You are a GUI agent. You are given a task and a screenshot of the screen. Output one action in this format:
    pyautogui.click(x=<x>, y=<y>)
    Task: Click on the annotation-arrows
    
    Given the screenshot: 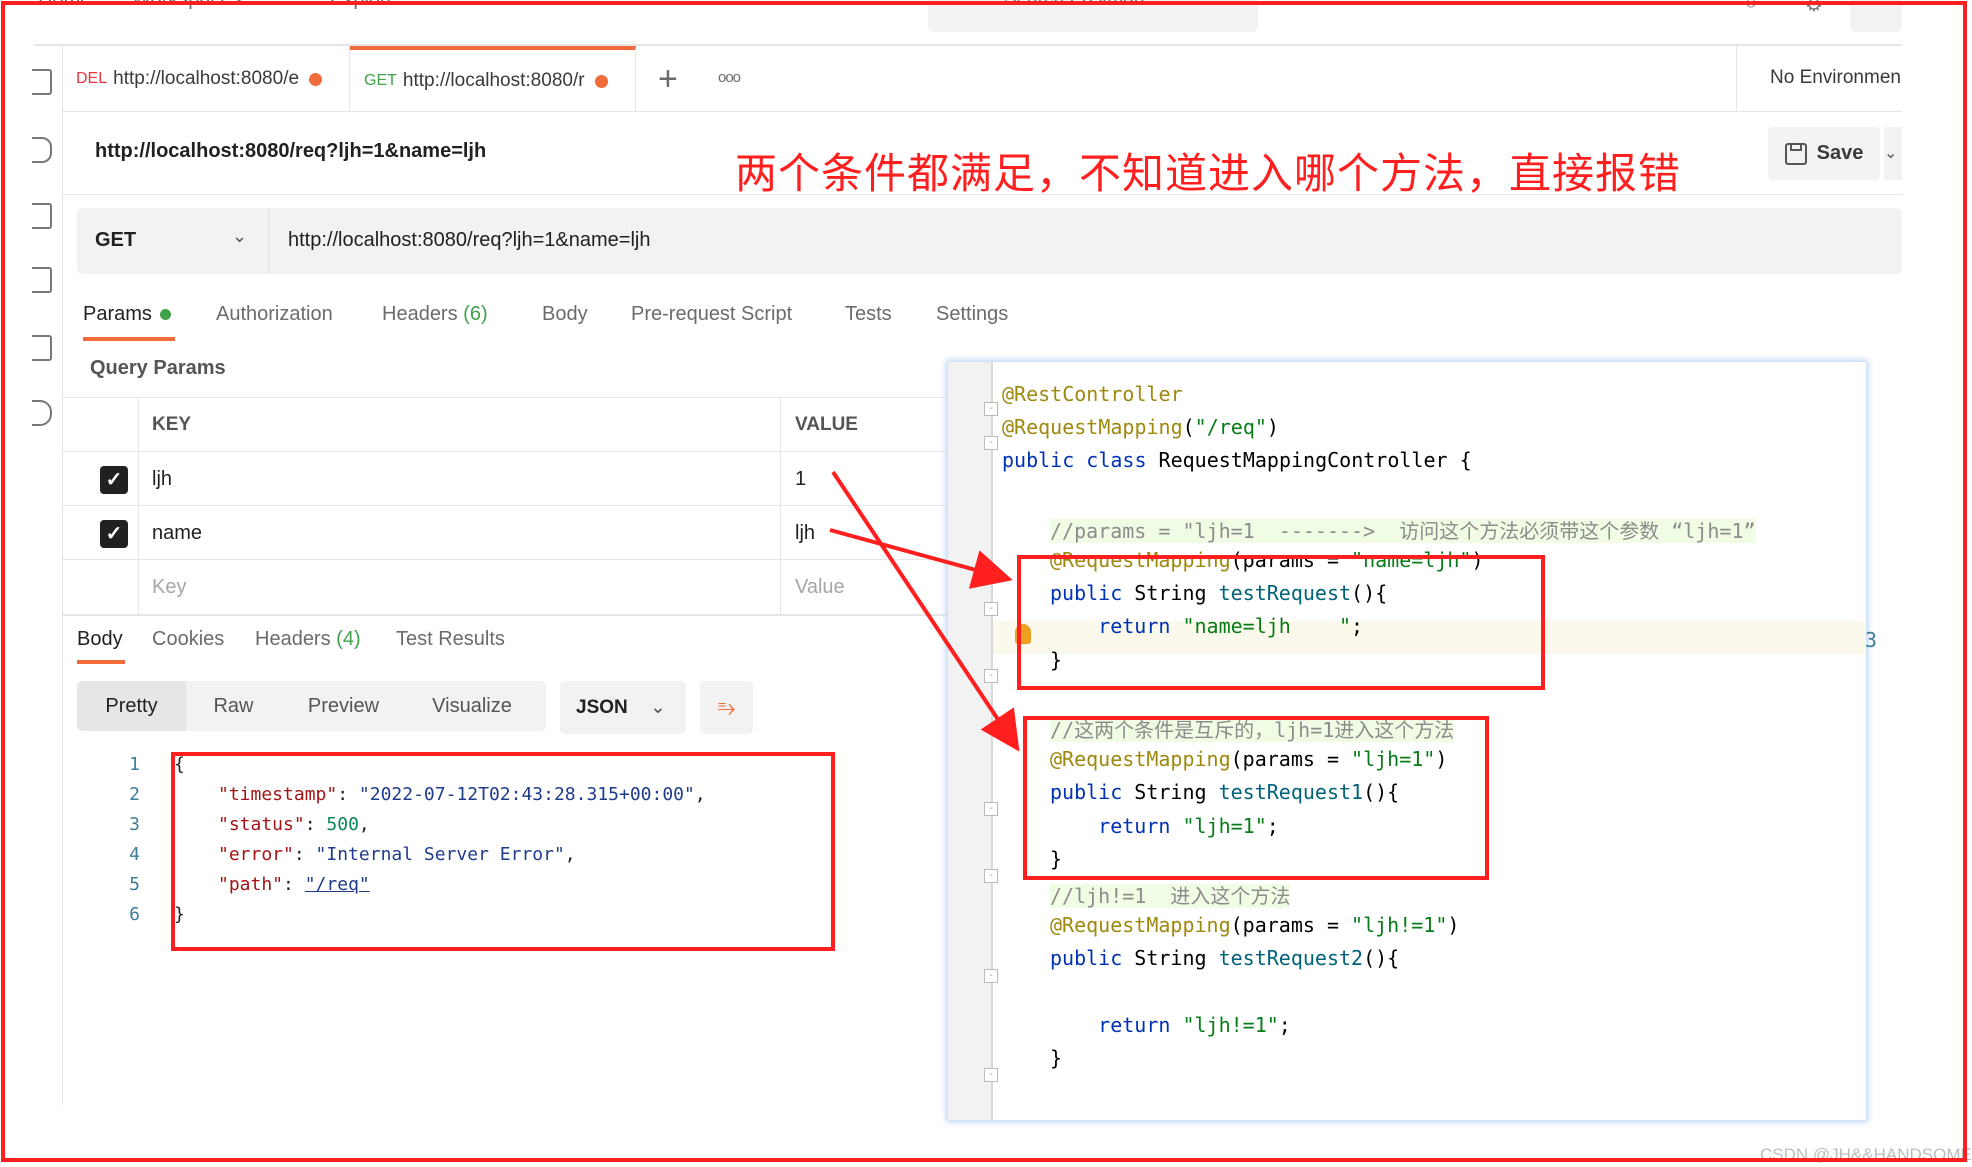 What is the action you would take?
    pyautogui.click(x=924, y=611)
    